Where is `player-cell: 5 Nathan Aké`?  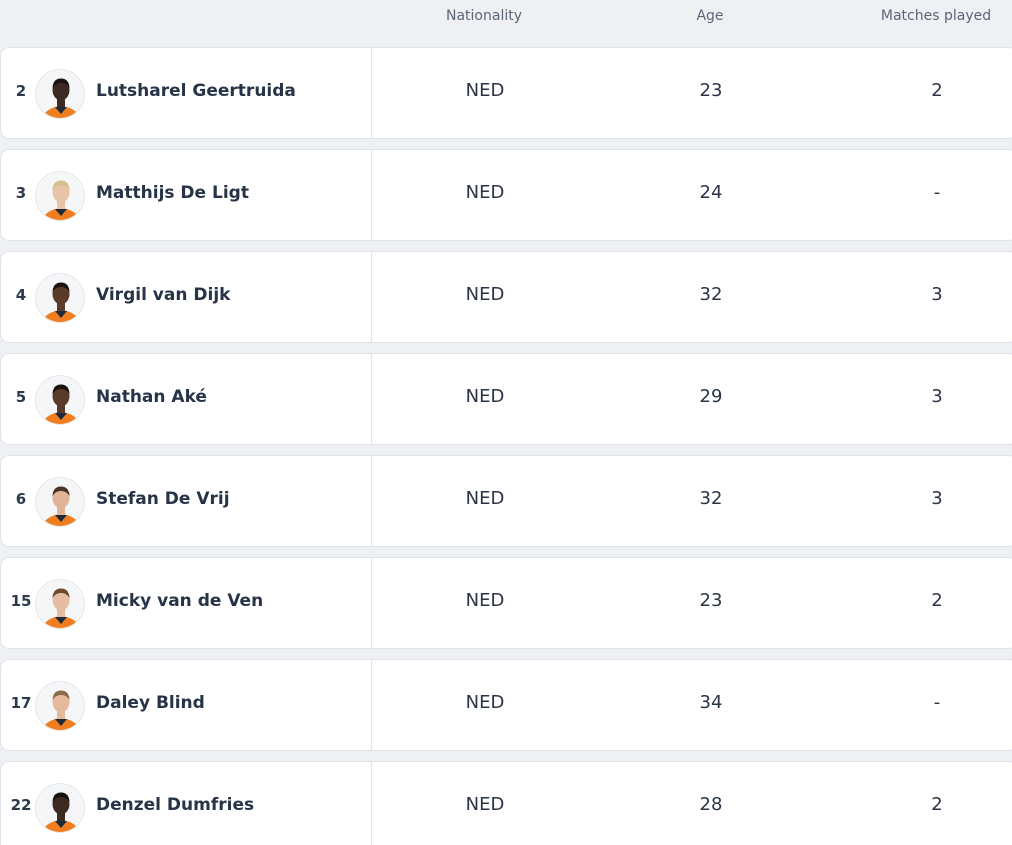 player-cell: 5 Nathan Aké is located at coordinates (186, 399).